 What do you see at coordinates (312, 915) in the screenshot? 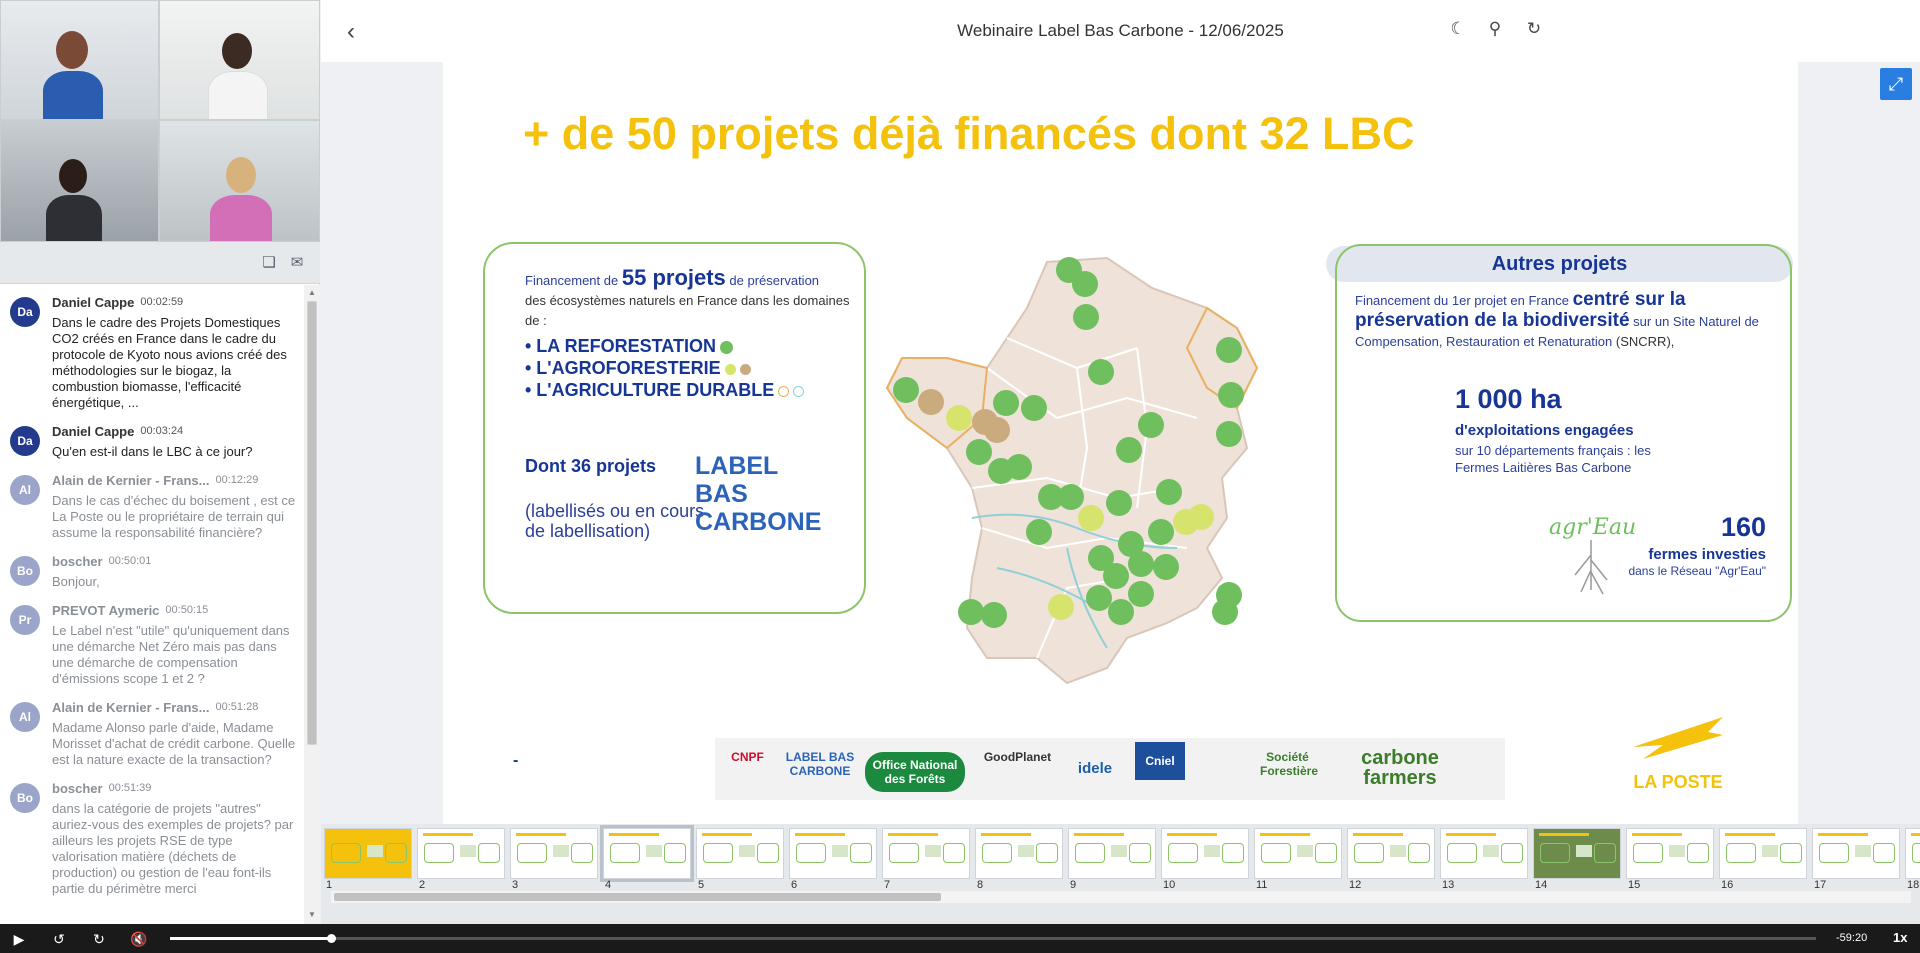
I see `scroll-down-icon: ▼` at bounding box center [312, 915].